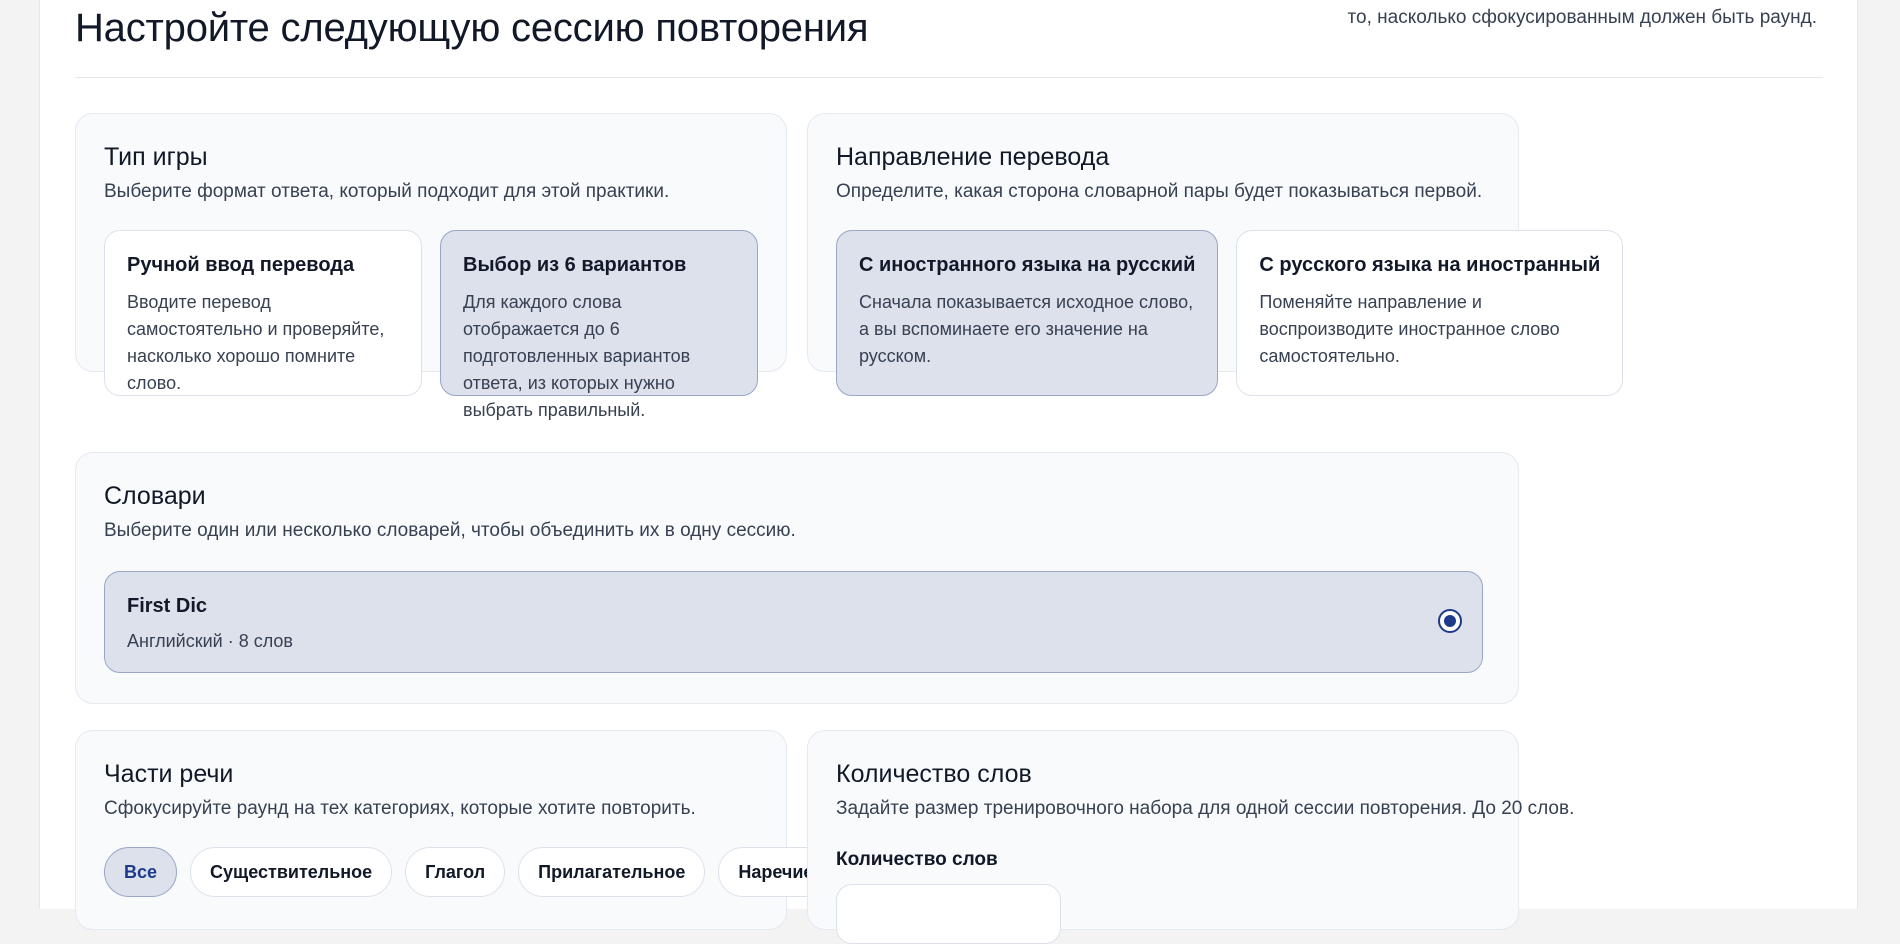 Image resolution: width=1900 pixels, height=944 pixels. What do you see at coordinates (949, 77) in the screenshot?
I see `header-divider` at bounding box center [949, 77].